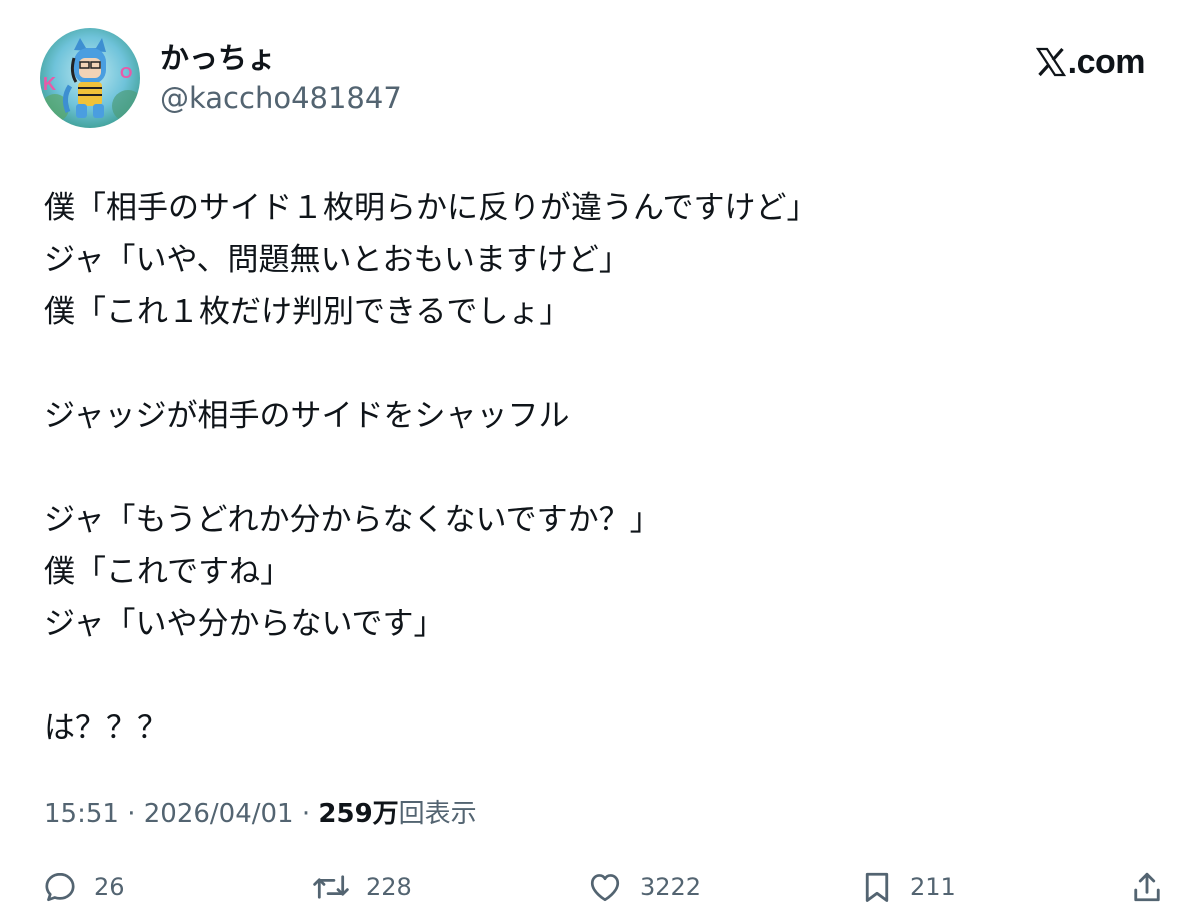  What do you see at coordinates (605, 888) in the screenshot?
I see `heart-icon` at bounding box center [605, 888].